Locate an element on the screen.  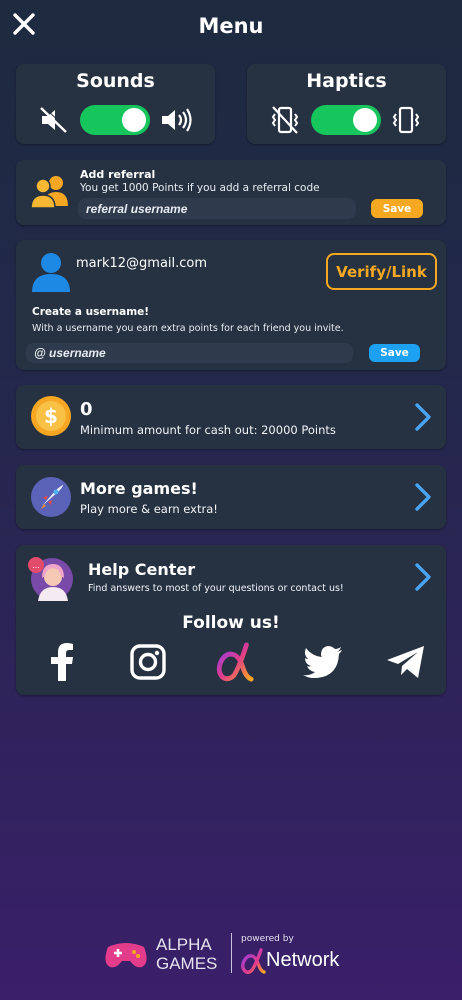
sounds-card: Sounds is located at coordinates (115, 104).